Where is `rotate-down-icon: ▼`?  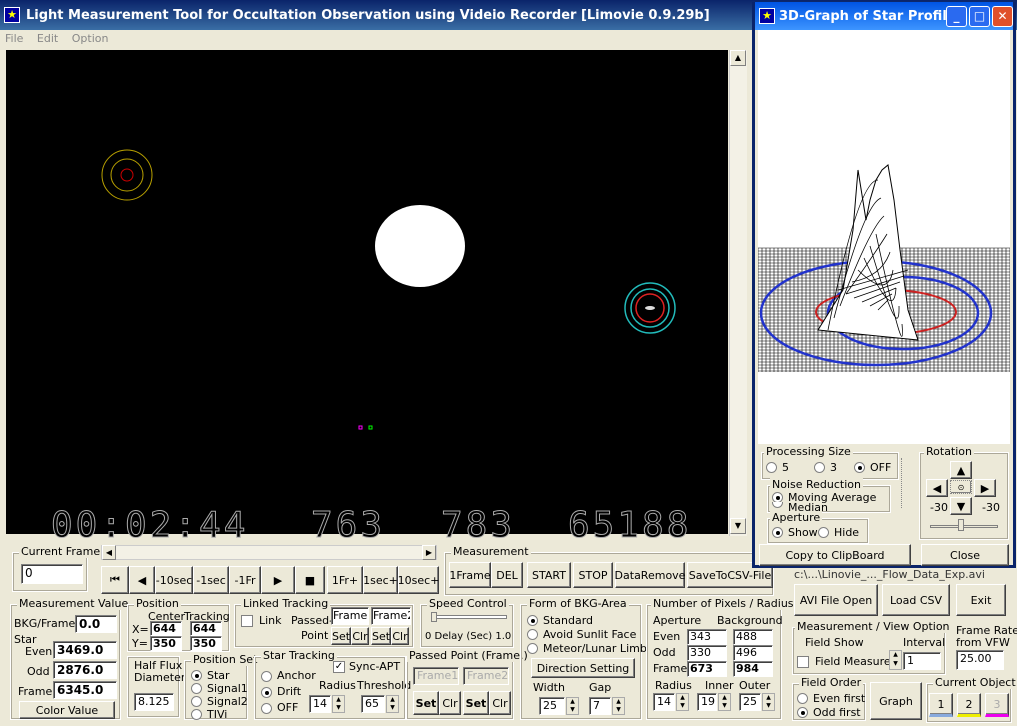 rotate-down-icon: ▼ is located at coordinates (961, 506).